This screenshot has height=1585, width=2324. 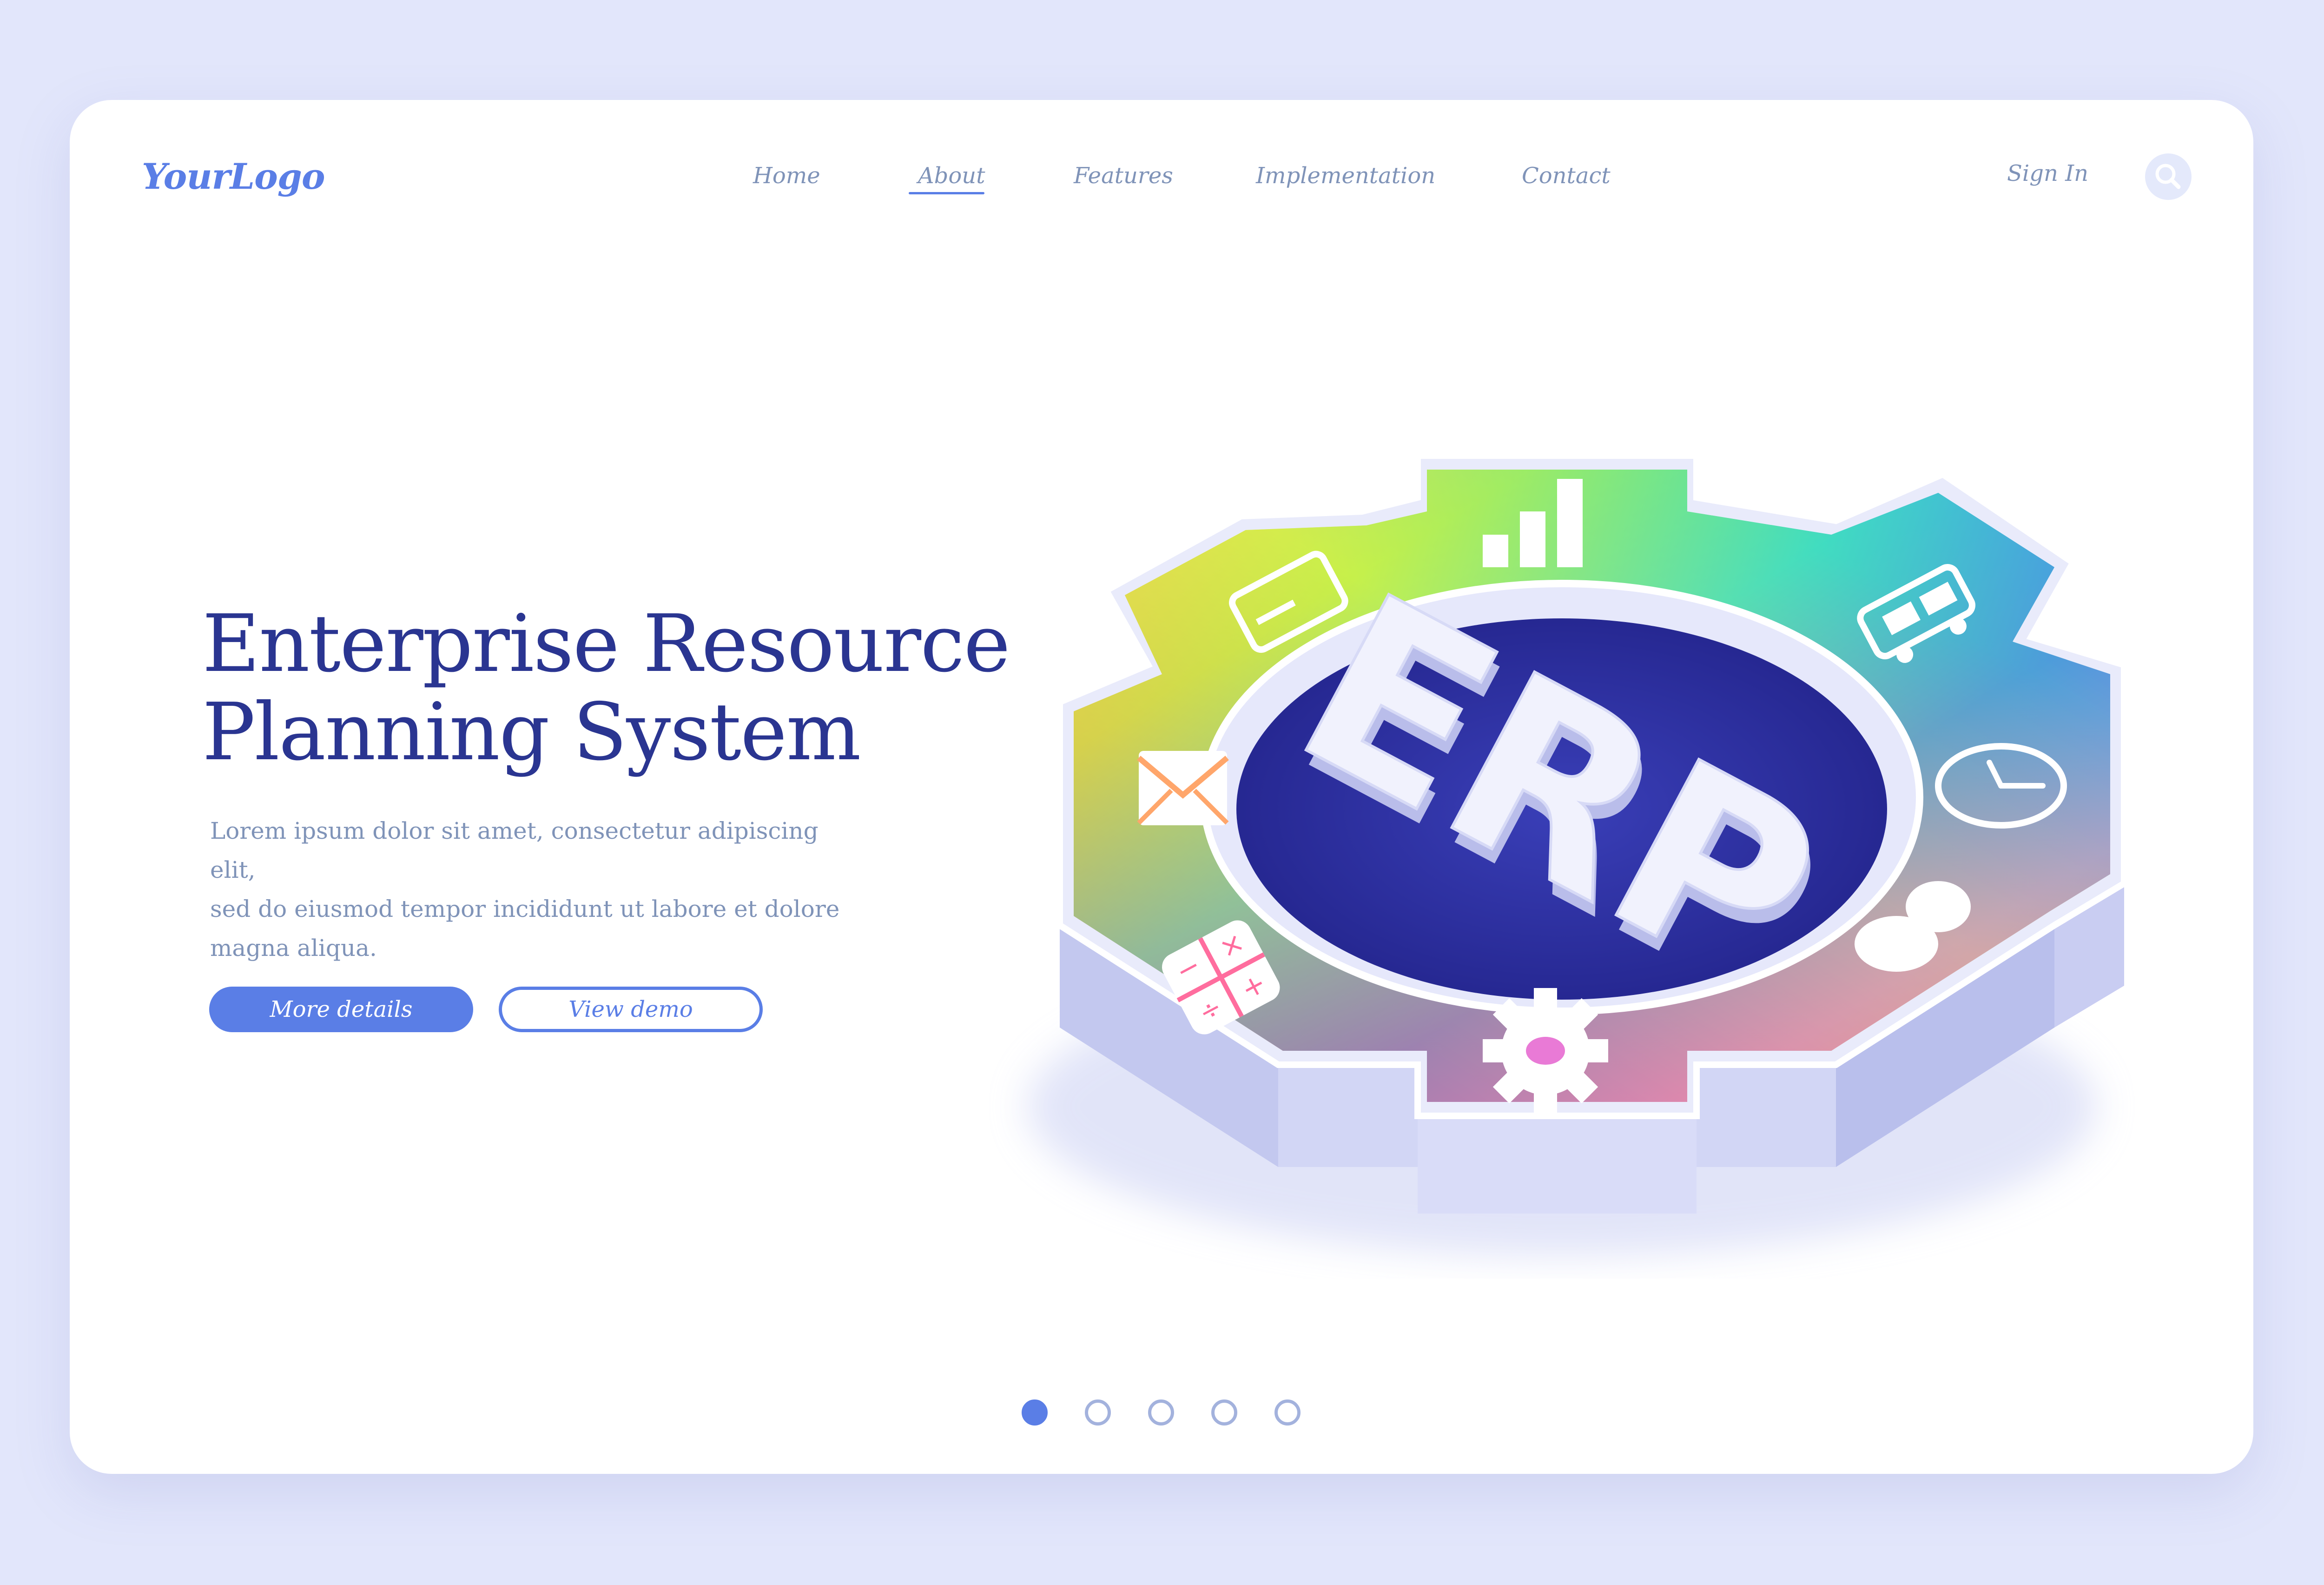 I want to click on logo: YourLogo, so click(x=233, y=177).